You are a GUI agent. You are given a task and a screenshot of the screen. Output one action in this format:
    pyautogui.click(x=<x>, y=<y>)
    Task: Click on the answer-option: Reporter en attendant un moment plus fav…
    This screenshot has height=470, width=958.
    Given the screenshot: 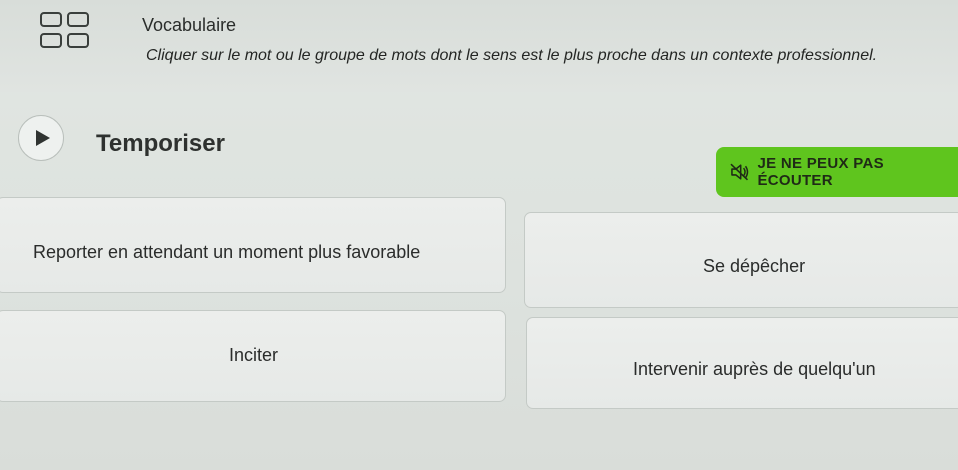 What is the action you would take?
    pyautogui.click(x=253, y=245)
    